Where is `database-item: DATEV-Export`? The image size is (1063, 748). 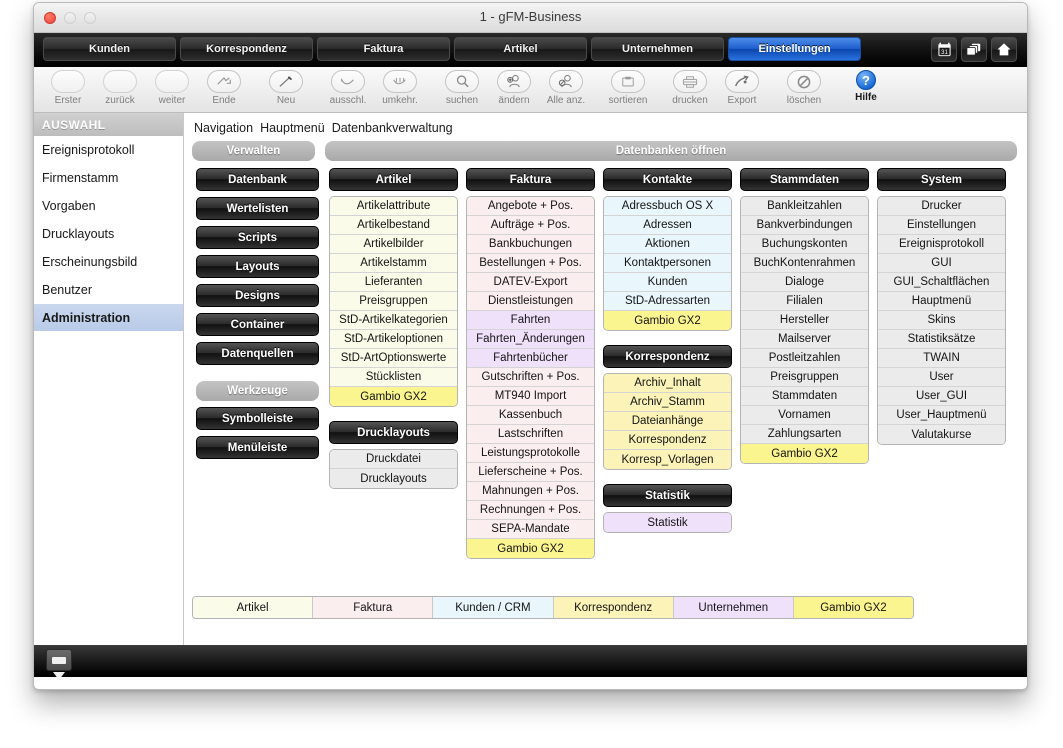
database-item: DATEV-Export is located at coordinates (530, 282).